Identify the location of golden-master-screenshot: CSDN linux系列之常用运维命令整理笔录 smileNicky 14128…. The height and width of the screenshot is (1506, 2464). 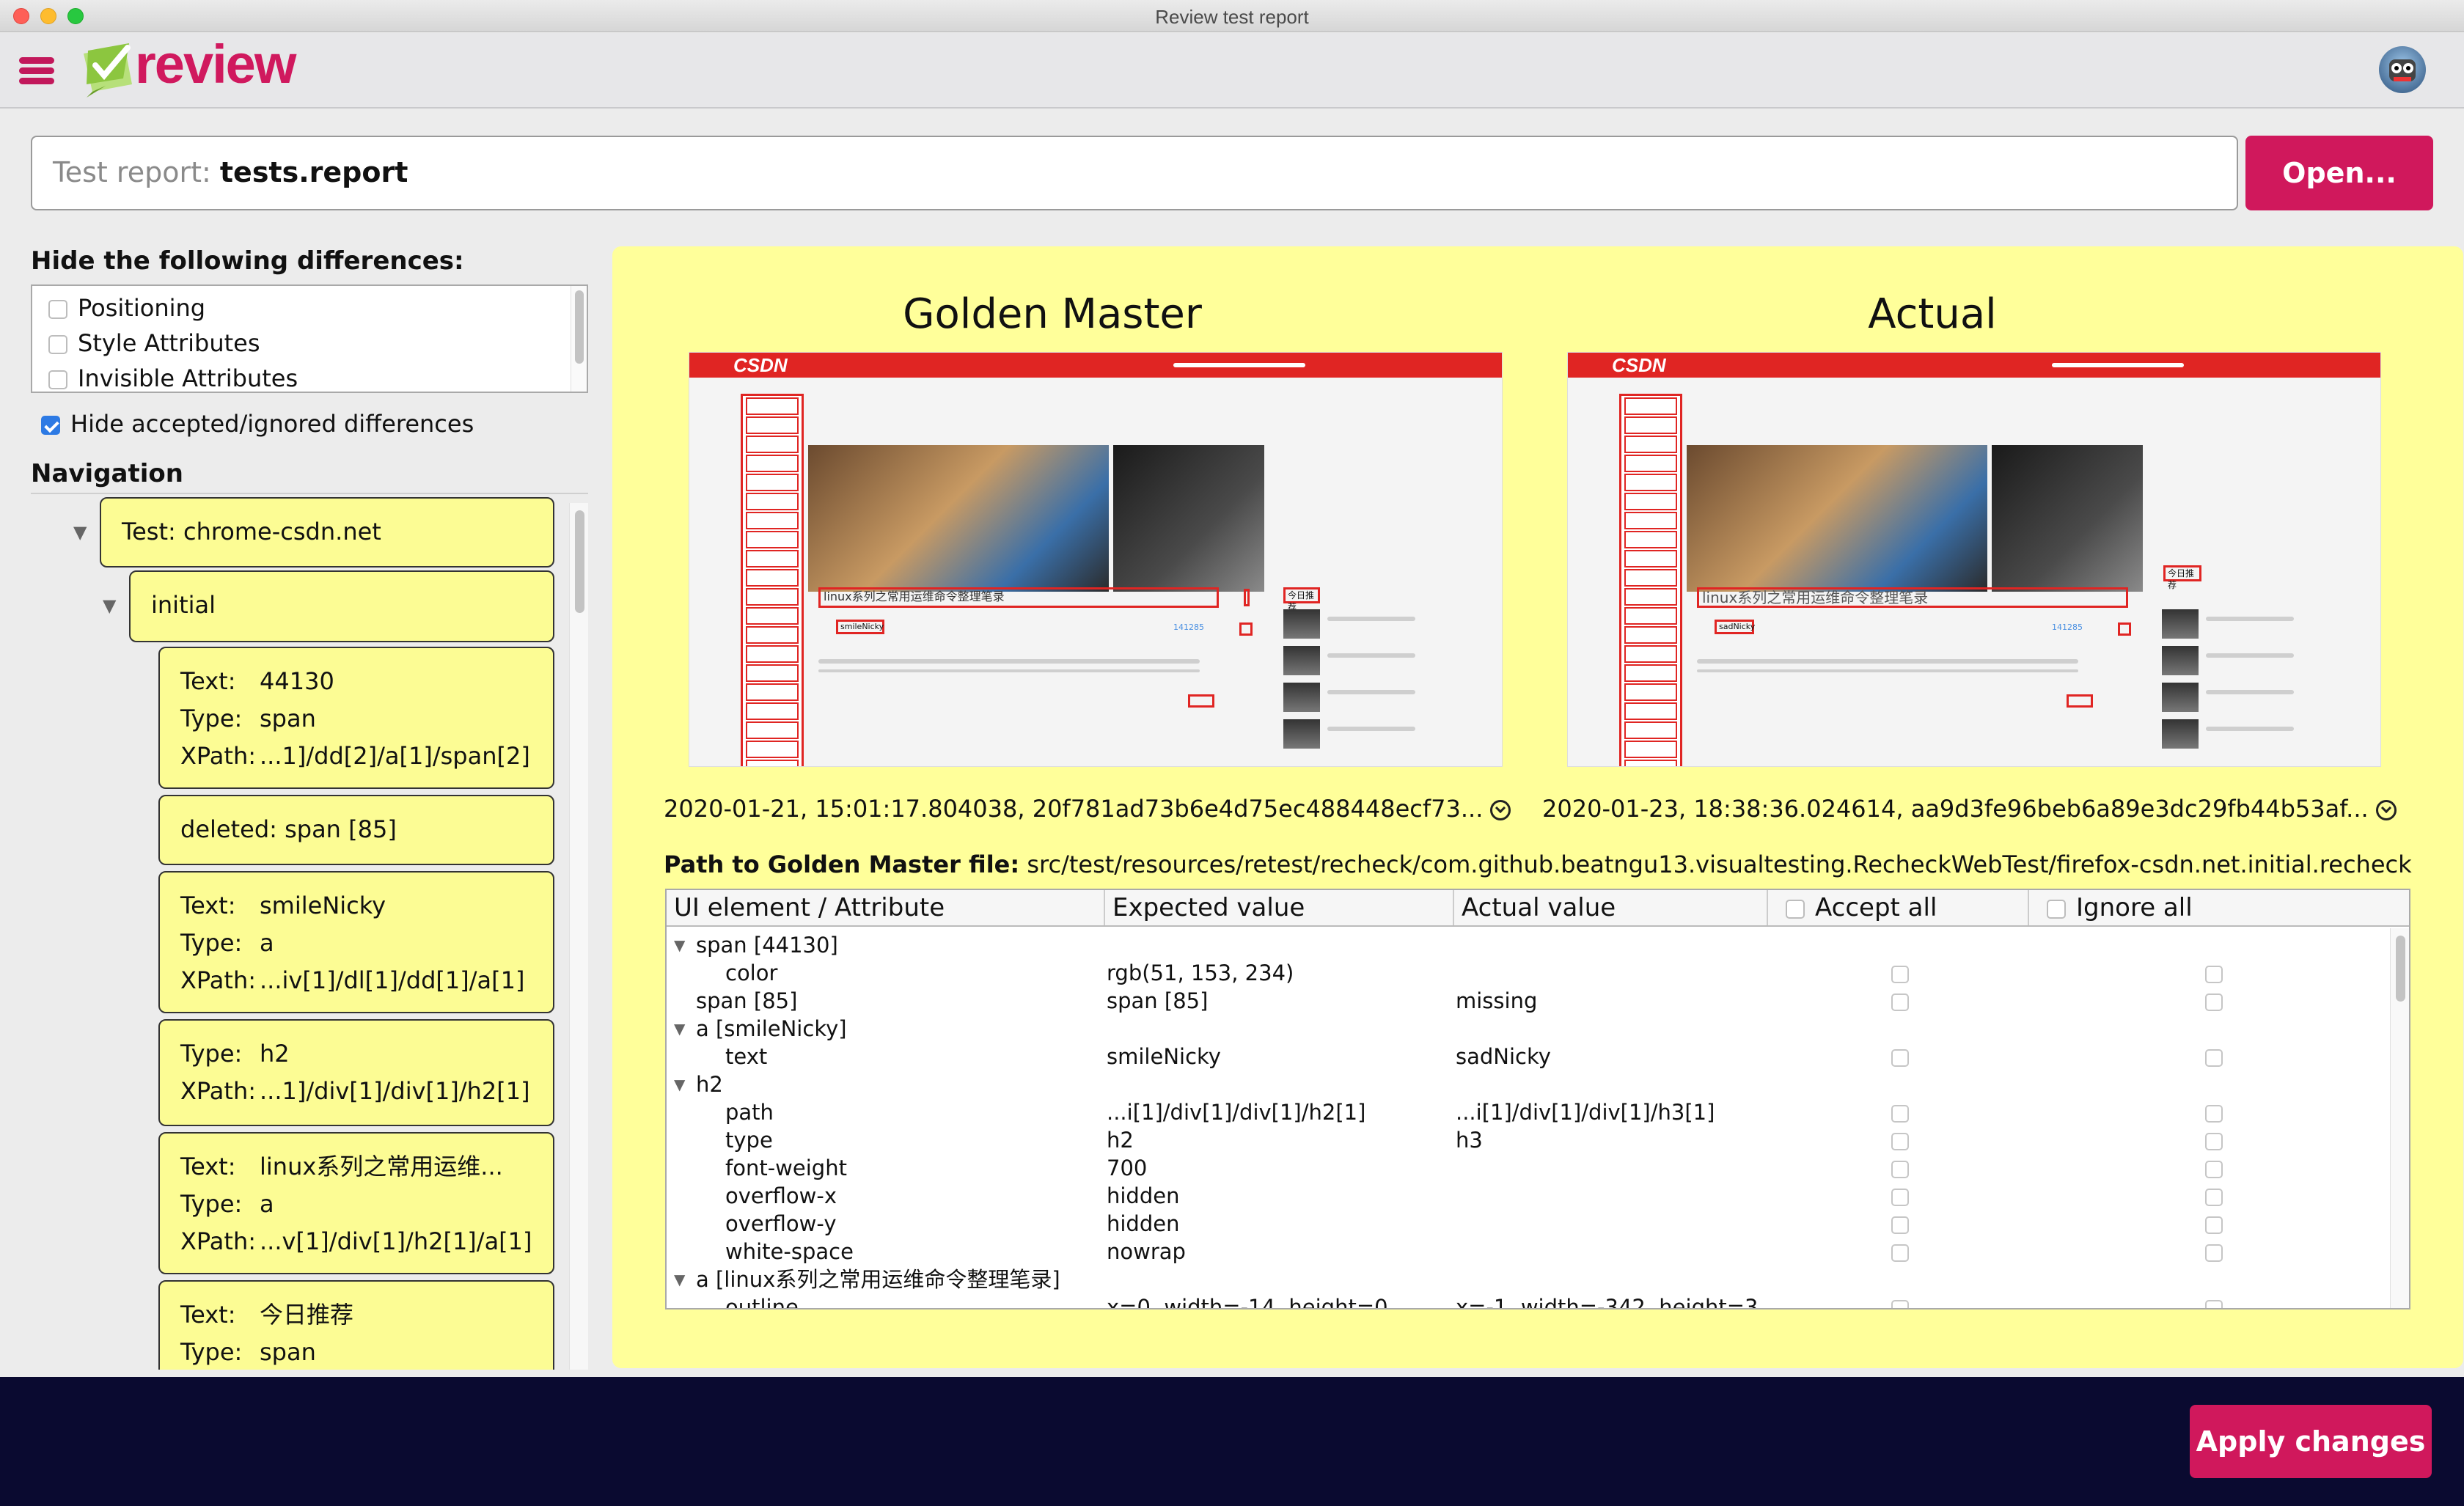
(1096, 559).